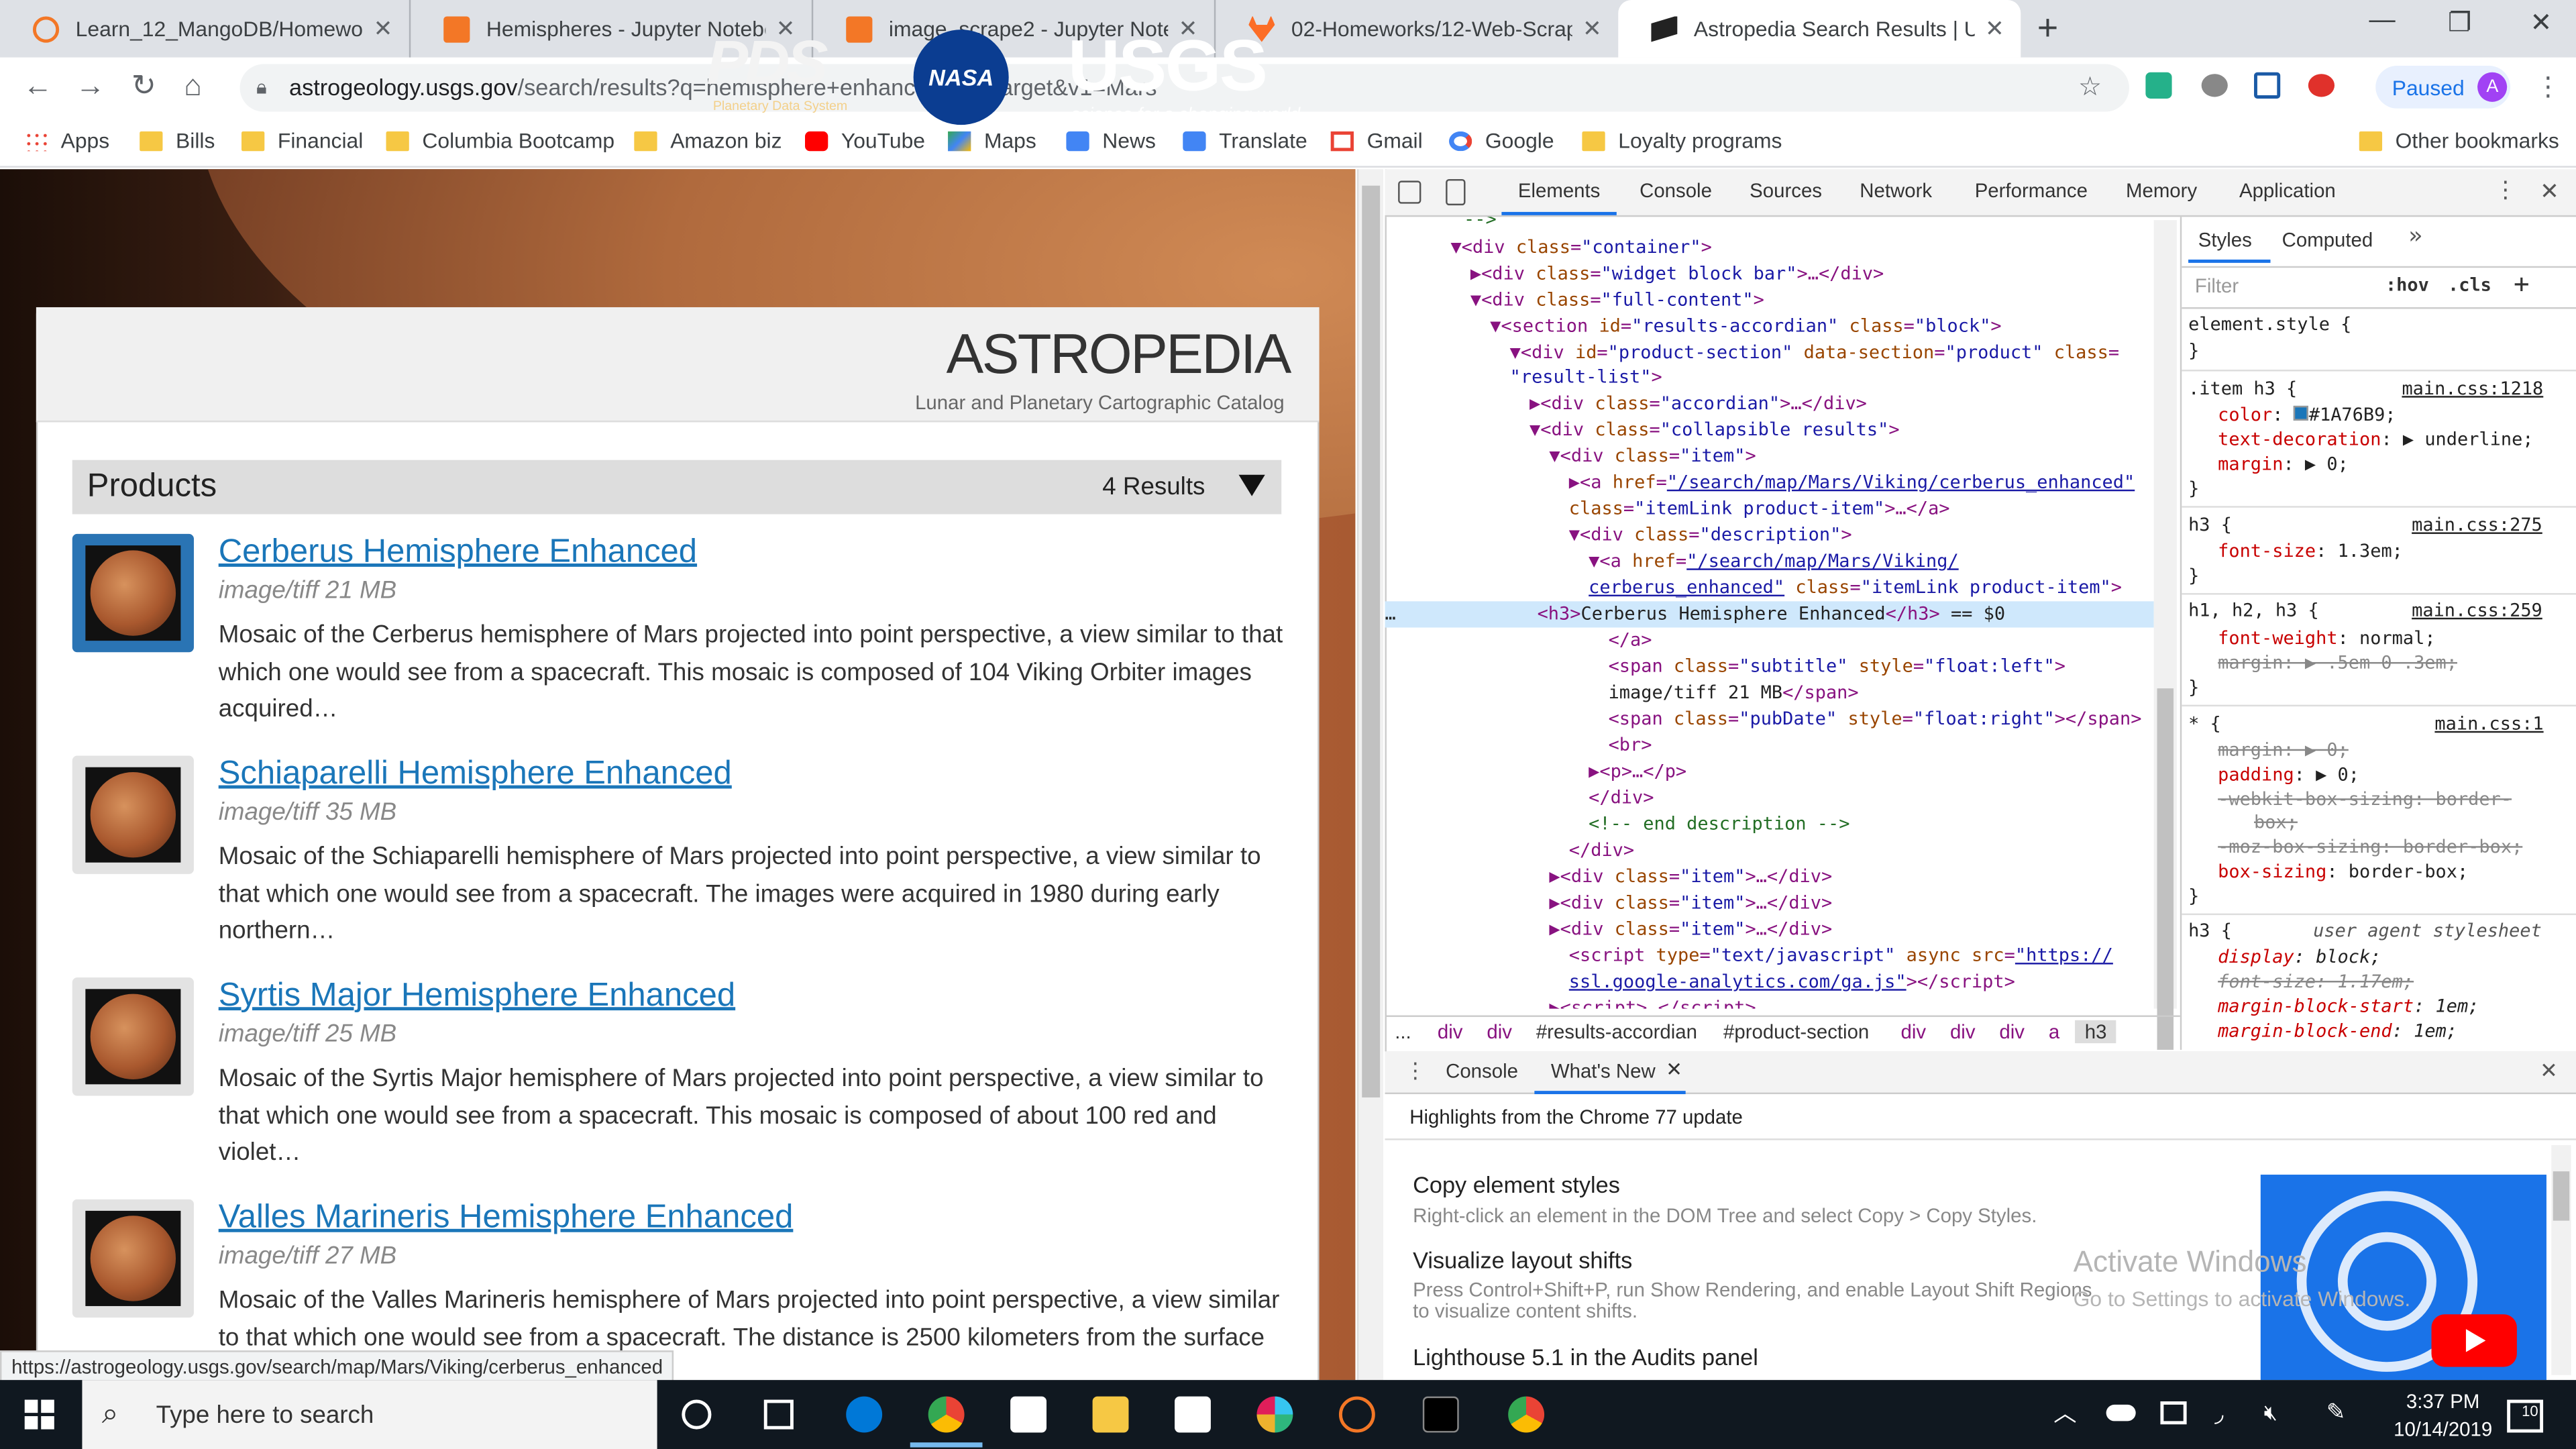 The height and width of the screenshot is (1449, 2576). What do you see at coordinates (1456, 192) in the screenshot?
I see `device-toggle-icon` at bounding box center [1456, 192].